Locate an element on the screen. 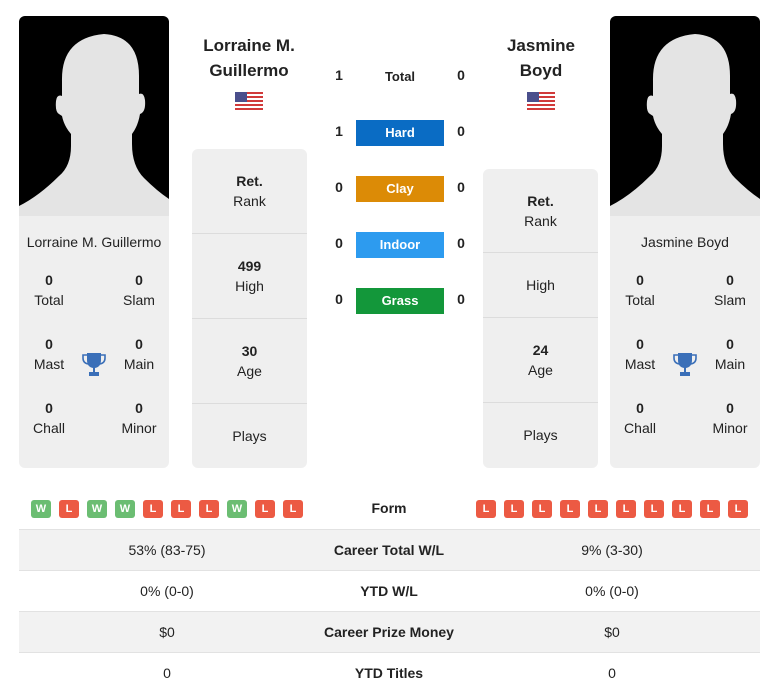 This screenshot has width=779, height=699. h2h-clay-left: 0 is located at coordinates (339, 187).